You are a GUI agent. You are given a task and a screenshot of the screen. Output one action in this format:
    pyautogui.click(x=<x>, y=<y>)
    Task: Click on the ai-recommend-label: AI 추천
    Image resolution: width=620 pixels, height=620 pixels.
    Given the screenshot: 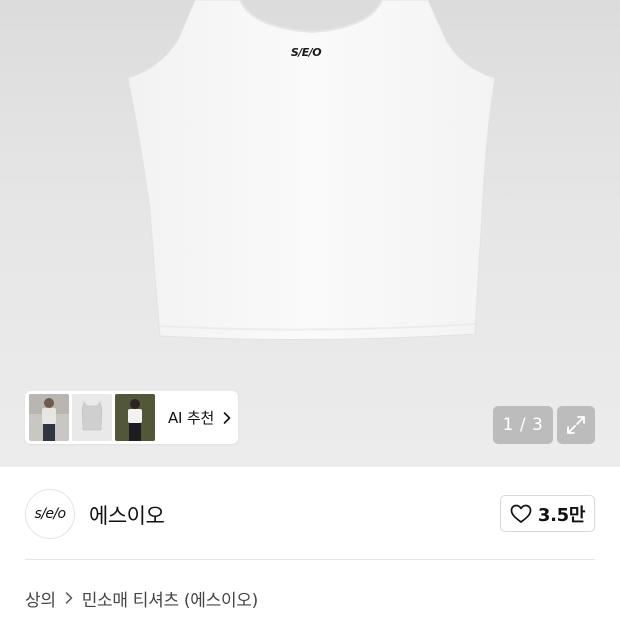 What is the action you would take?
    pyautogui.click(x=191, y=418)
    